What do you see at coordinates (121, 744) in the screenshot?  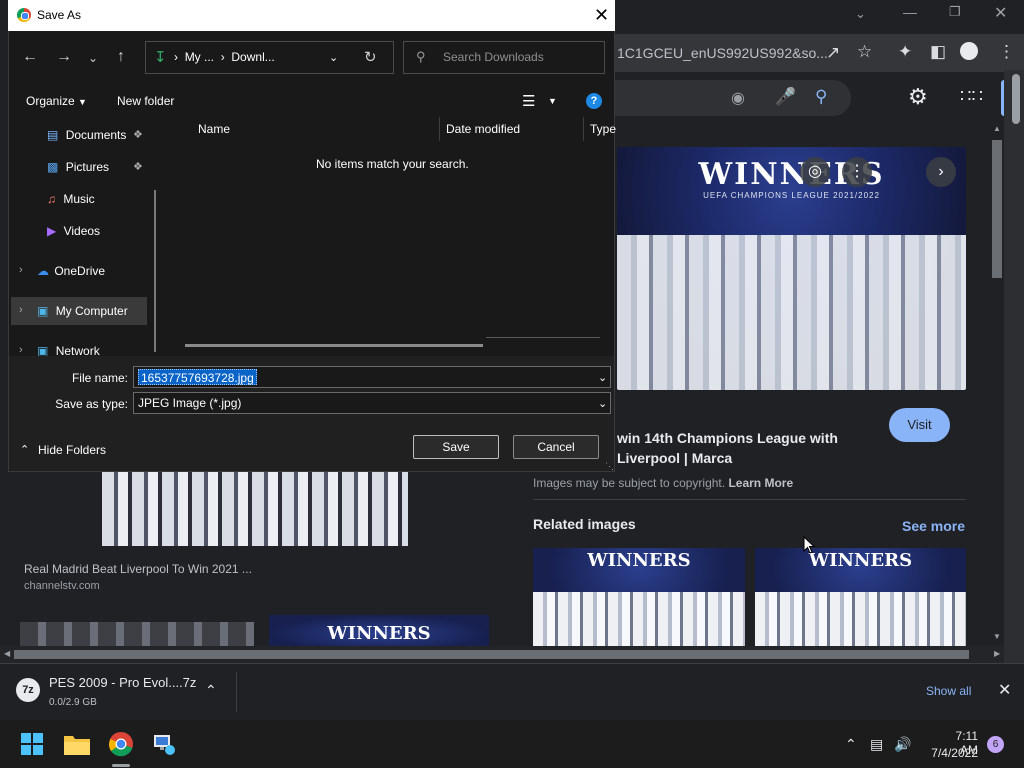 I see `chrome-icon` at bounding box center [121, 744].